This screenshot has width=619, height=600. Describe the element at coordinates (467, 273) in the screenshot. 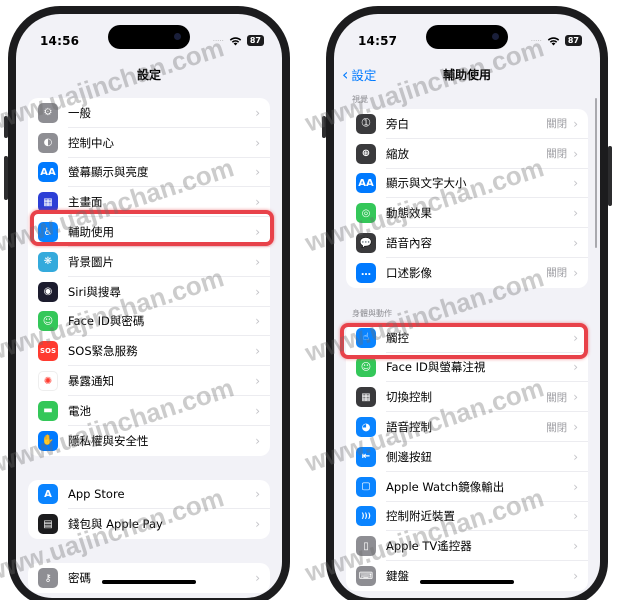

I see `list-item: … 口述影像 關閉 ›` at that location.